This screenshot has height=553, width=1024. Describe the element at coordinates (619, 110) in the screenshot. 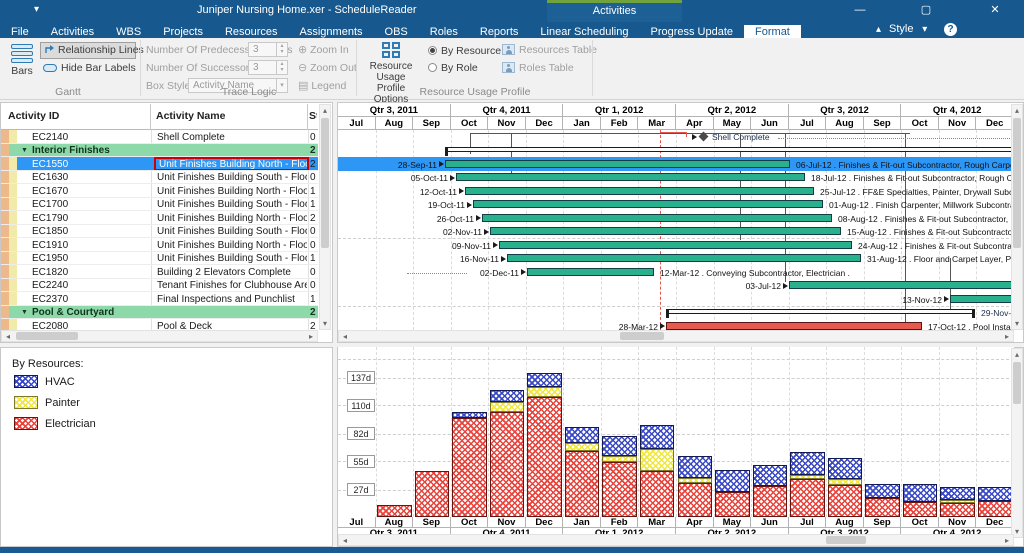

I see `timeline-quarter-cell: Qtr 1, 2012` at that location.